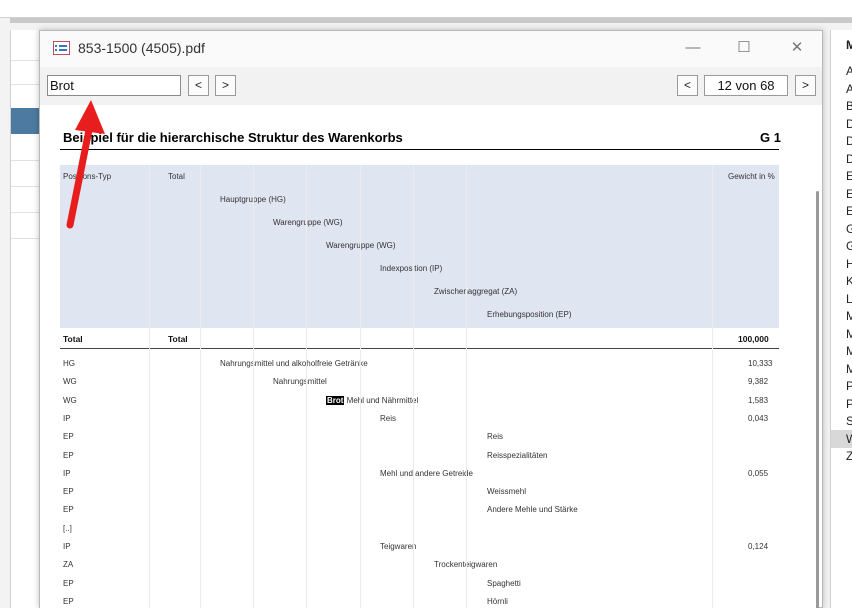 This screenshot has height=608, width=852. Describe the element at coordinates (849, 281) in the screenshot. I see `background-list-item: K` at that location.